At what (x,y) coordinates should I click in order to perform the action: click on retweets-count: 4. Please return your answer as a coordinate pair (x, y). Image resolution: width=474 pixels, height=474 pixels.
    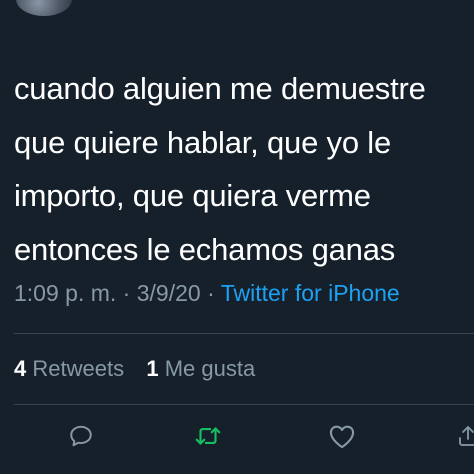
    Looking at the image, I should click on (20, 368).